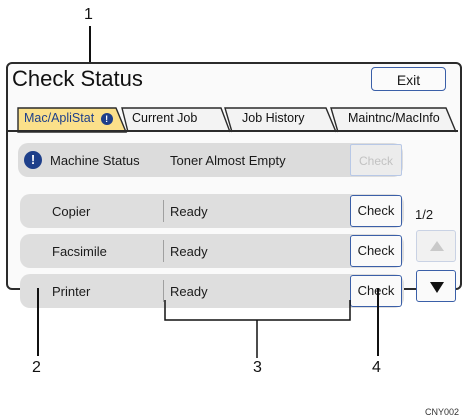 The height and width of the screenshot is (419, 470). Describe the element at coordinates (257, 329) in the screenshot. I see `callout-3-bracket` at that location.